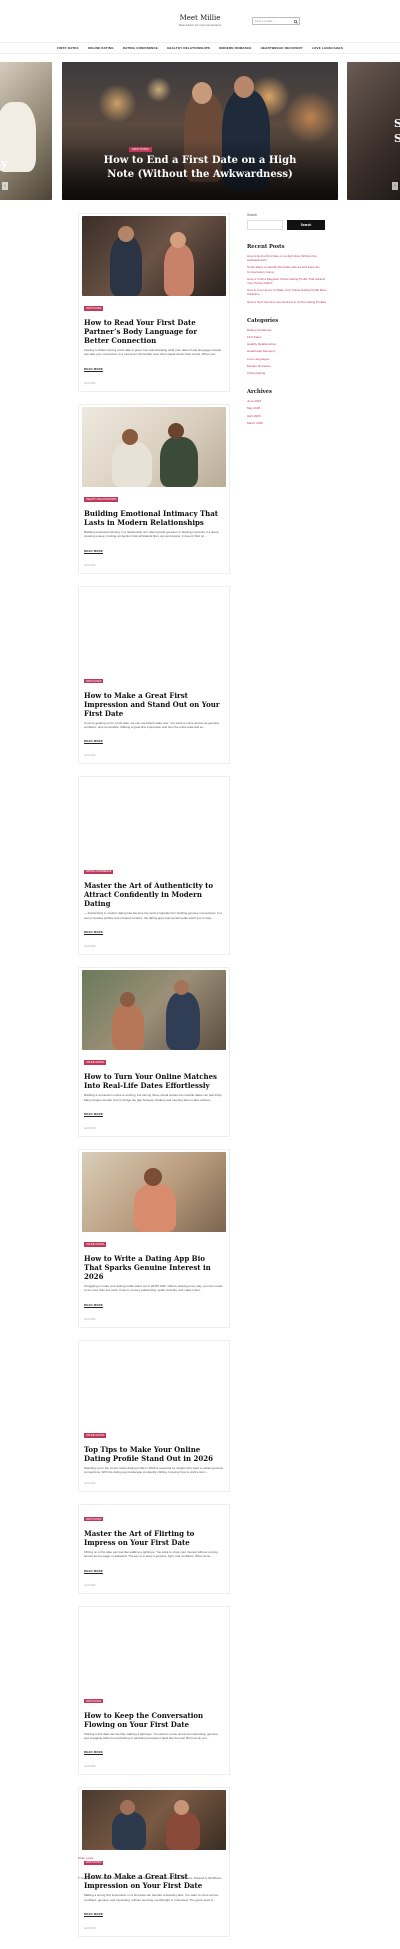 This screenshot has height=1949, width=400. Describe the element at coordinates (287, 408) in the screenshot. I see `archive-link: May 2026` at that location.